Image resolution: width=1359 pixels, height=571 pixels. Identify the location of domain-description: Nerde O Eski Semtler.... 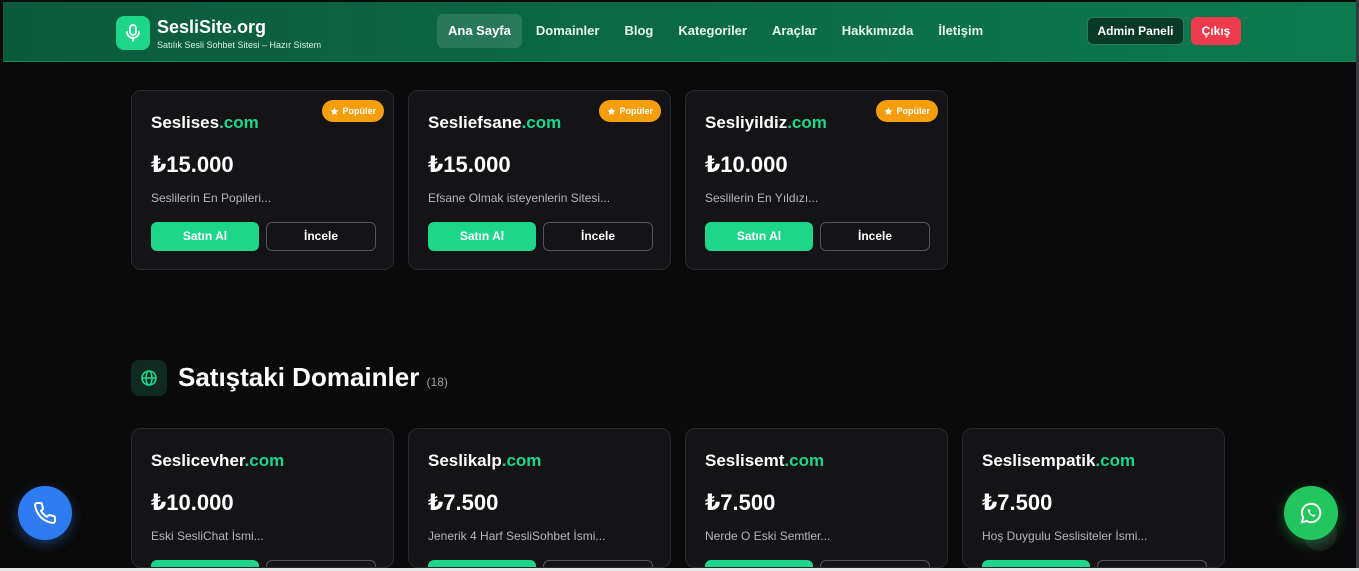
(768, 536).